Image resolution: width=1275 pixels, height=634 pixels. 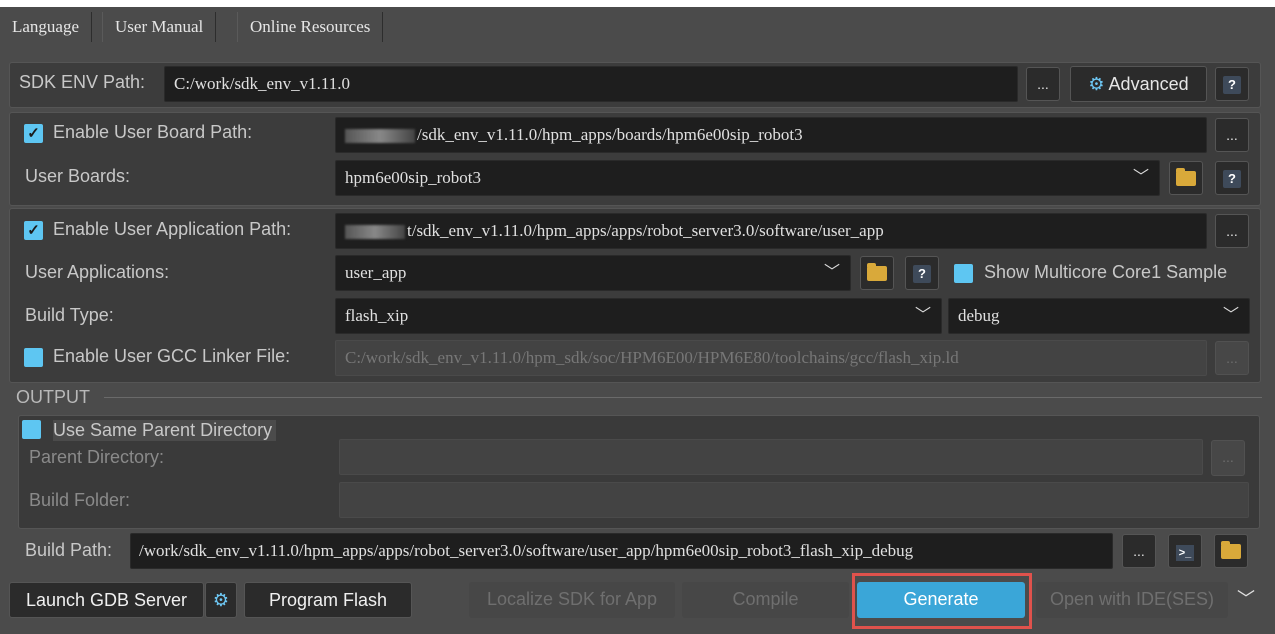 I want to click on app-folder-button, so click(x=877, y=273).